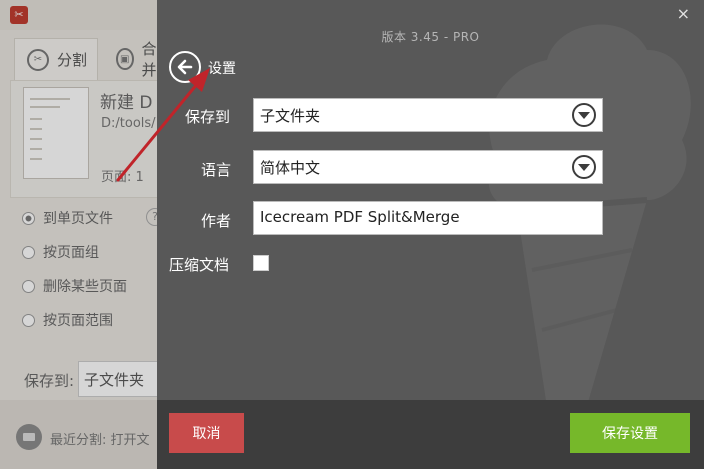  Describe the element at coordinates (428, 167) in the screenshot. I see `language-dropdown: 简体中文` at that location.